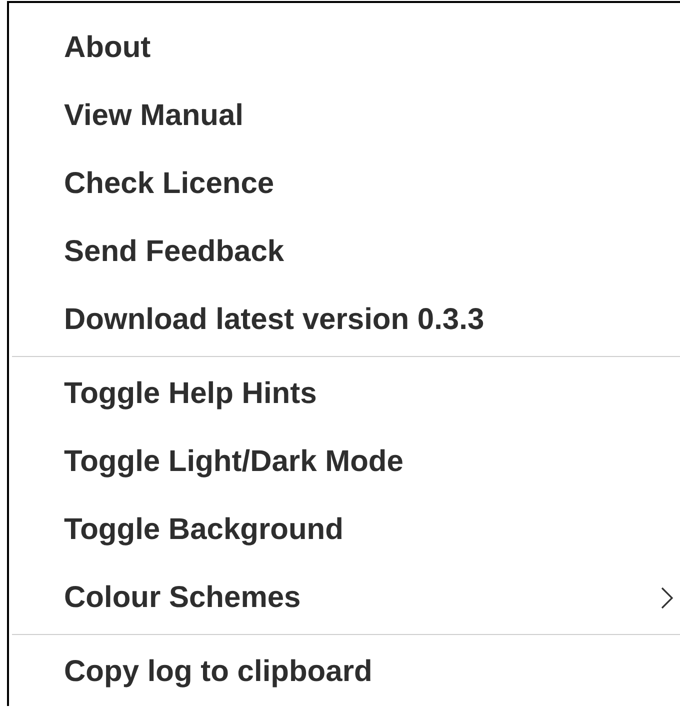 The image size is (680, 713). What do you see at coordinates (667, 598) in the screenshot?
I see `chevron-right-icon` at bounding box center [667, 598].